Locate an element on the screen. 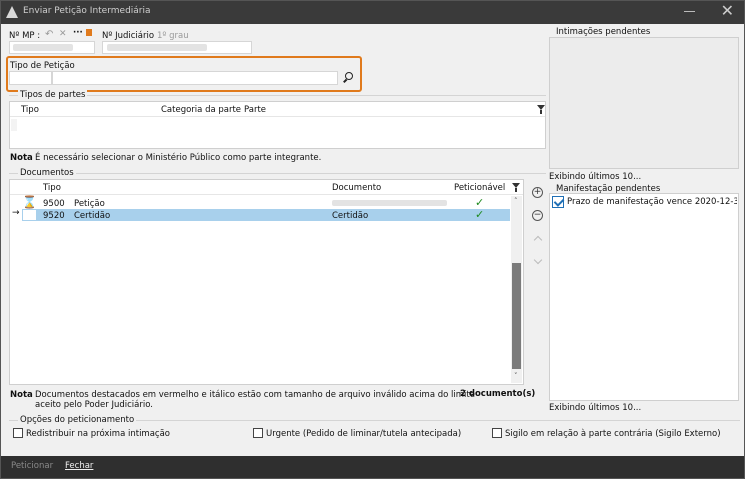  doc-row-1-name: Petição is located at coordinates (89, 204).